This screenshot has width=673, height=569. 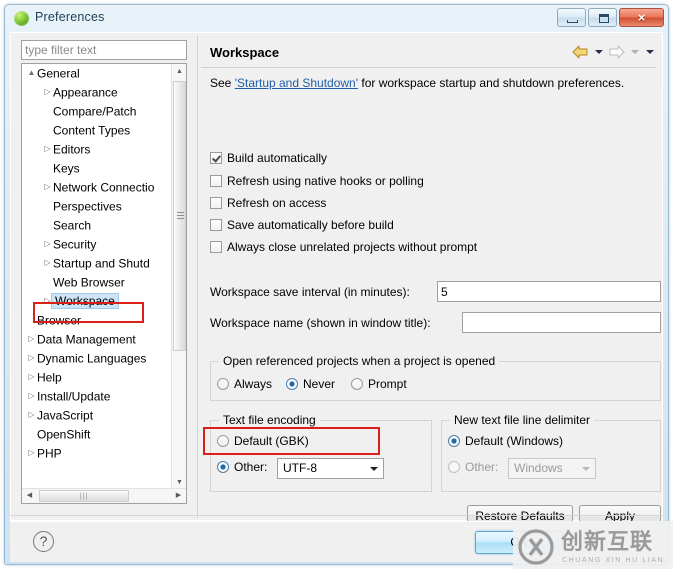 I want to click on tree-item-javascript: ▷ JavaScript, so click(x=97, y=415).